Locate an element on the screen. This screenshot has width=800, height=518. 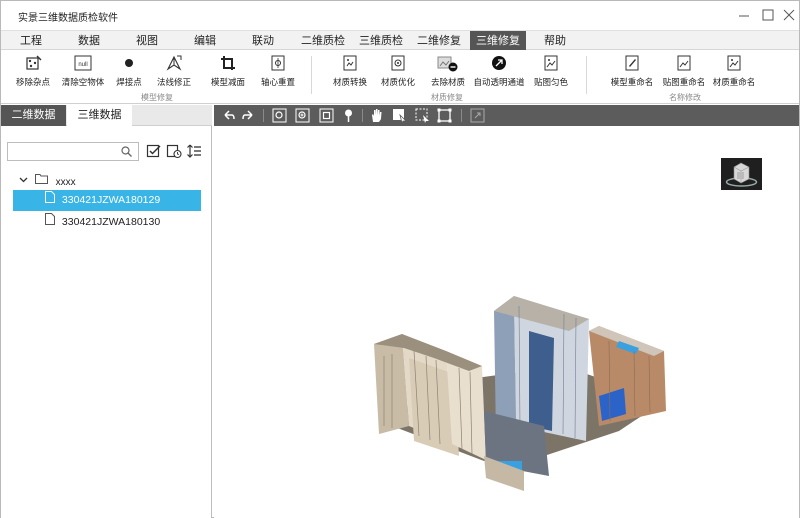
close-icon is located at coordinates (789, 15).